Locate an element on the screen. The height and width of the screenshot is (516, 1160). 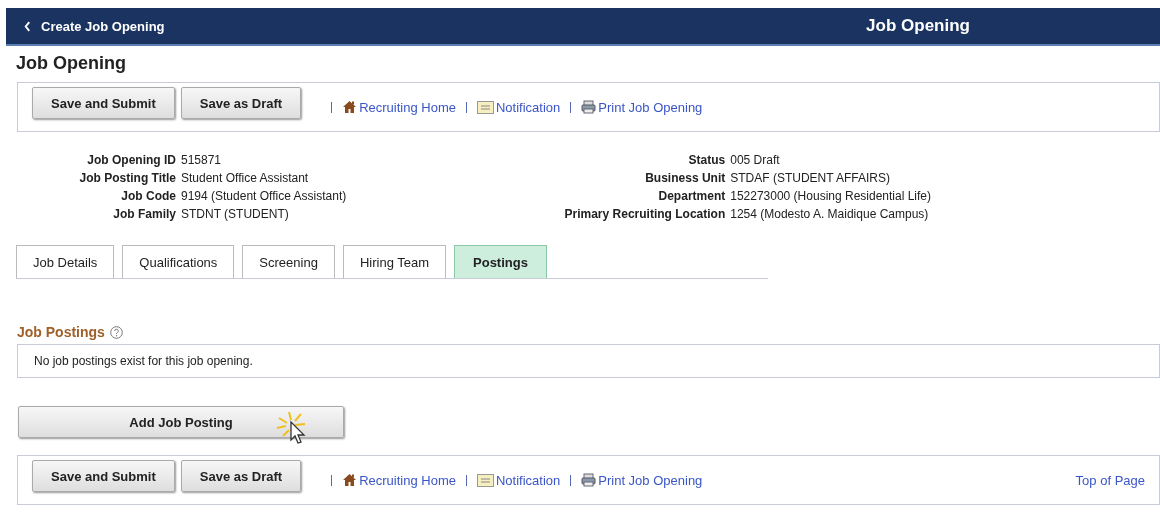
back-link: Create Job Opening is located at coordinates (85, 26).